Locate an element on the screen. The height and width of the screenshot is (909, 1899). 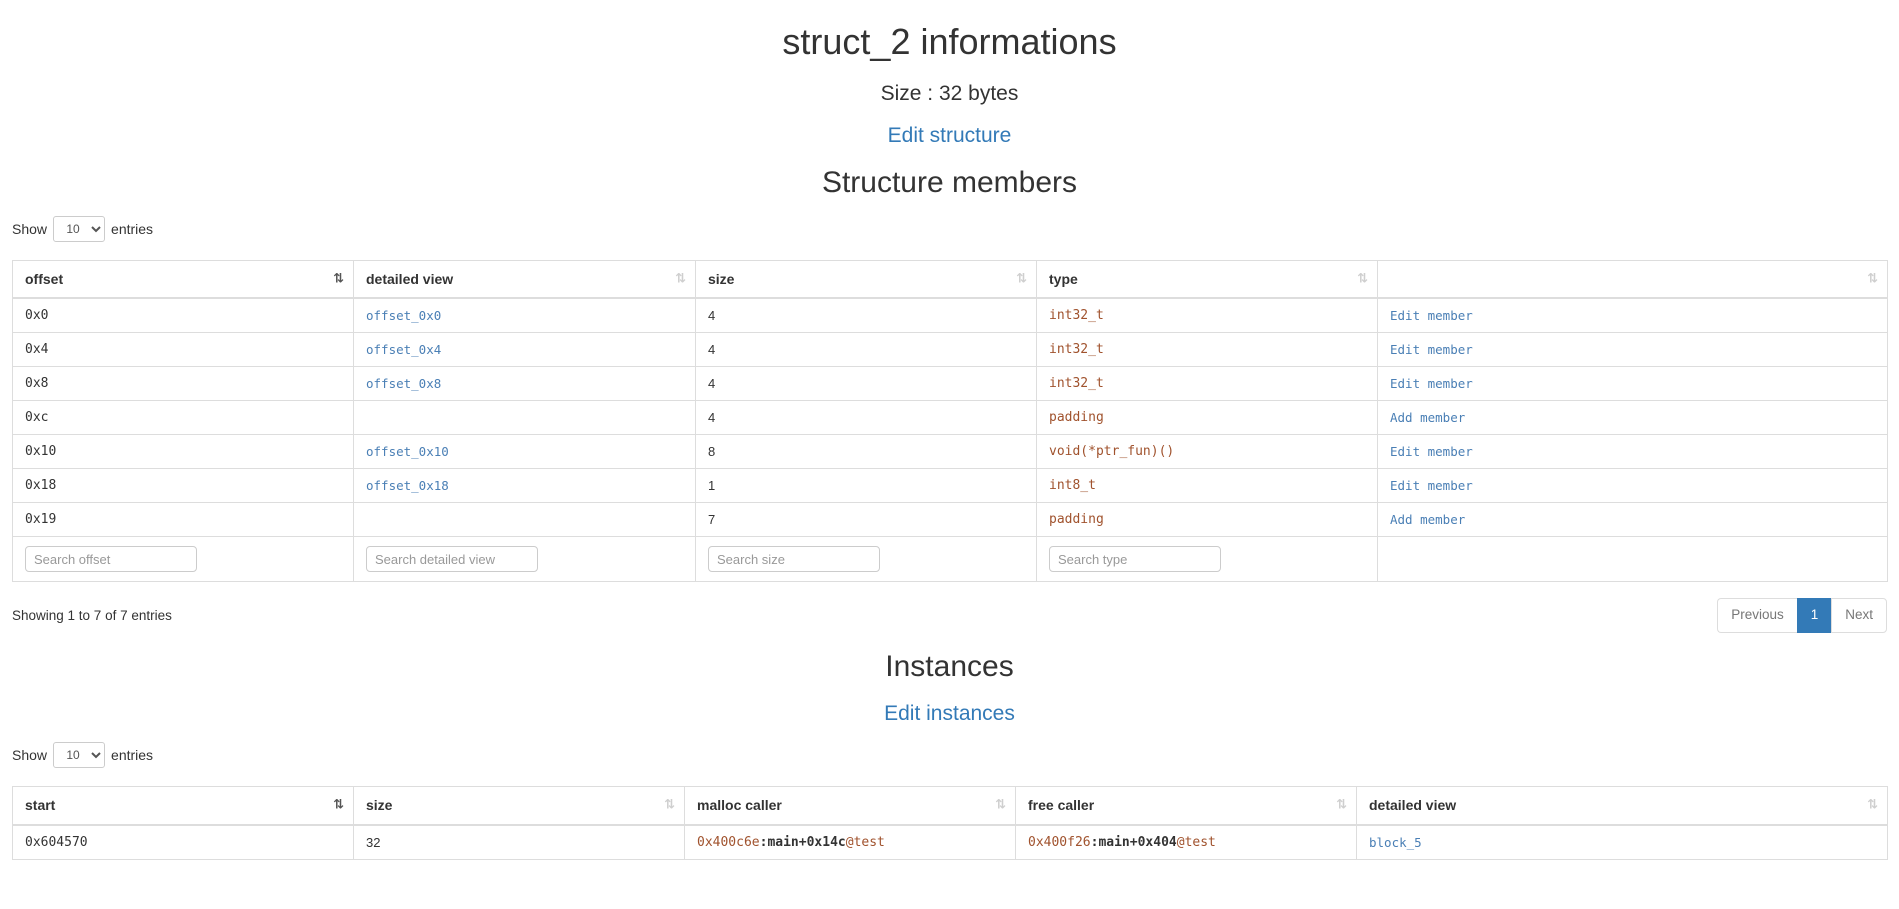
members-col-size-label: size is located at coordinates (721, 278).